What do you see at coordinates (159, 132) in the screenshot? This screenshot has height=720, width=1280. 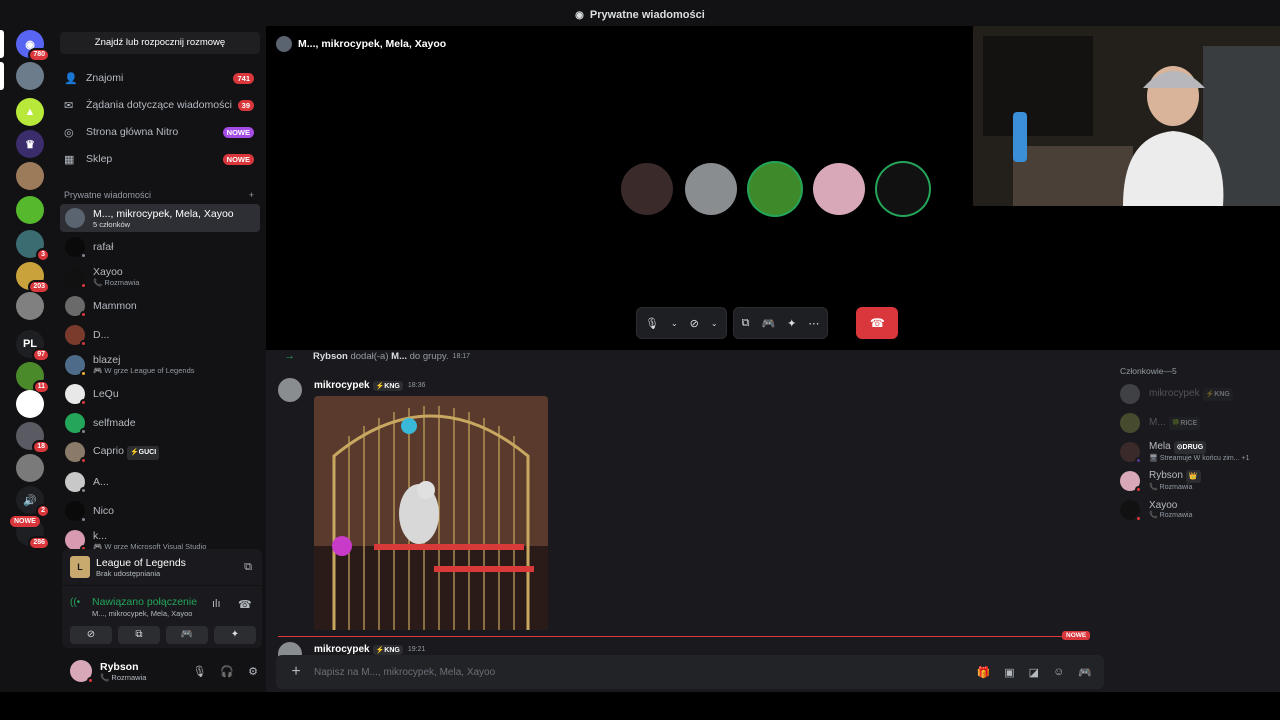 I see `nav-item-2: ◎ Strona główna Nitro NOWE` at bounding box center [159, 132].